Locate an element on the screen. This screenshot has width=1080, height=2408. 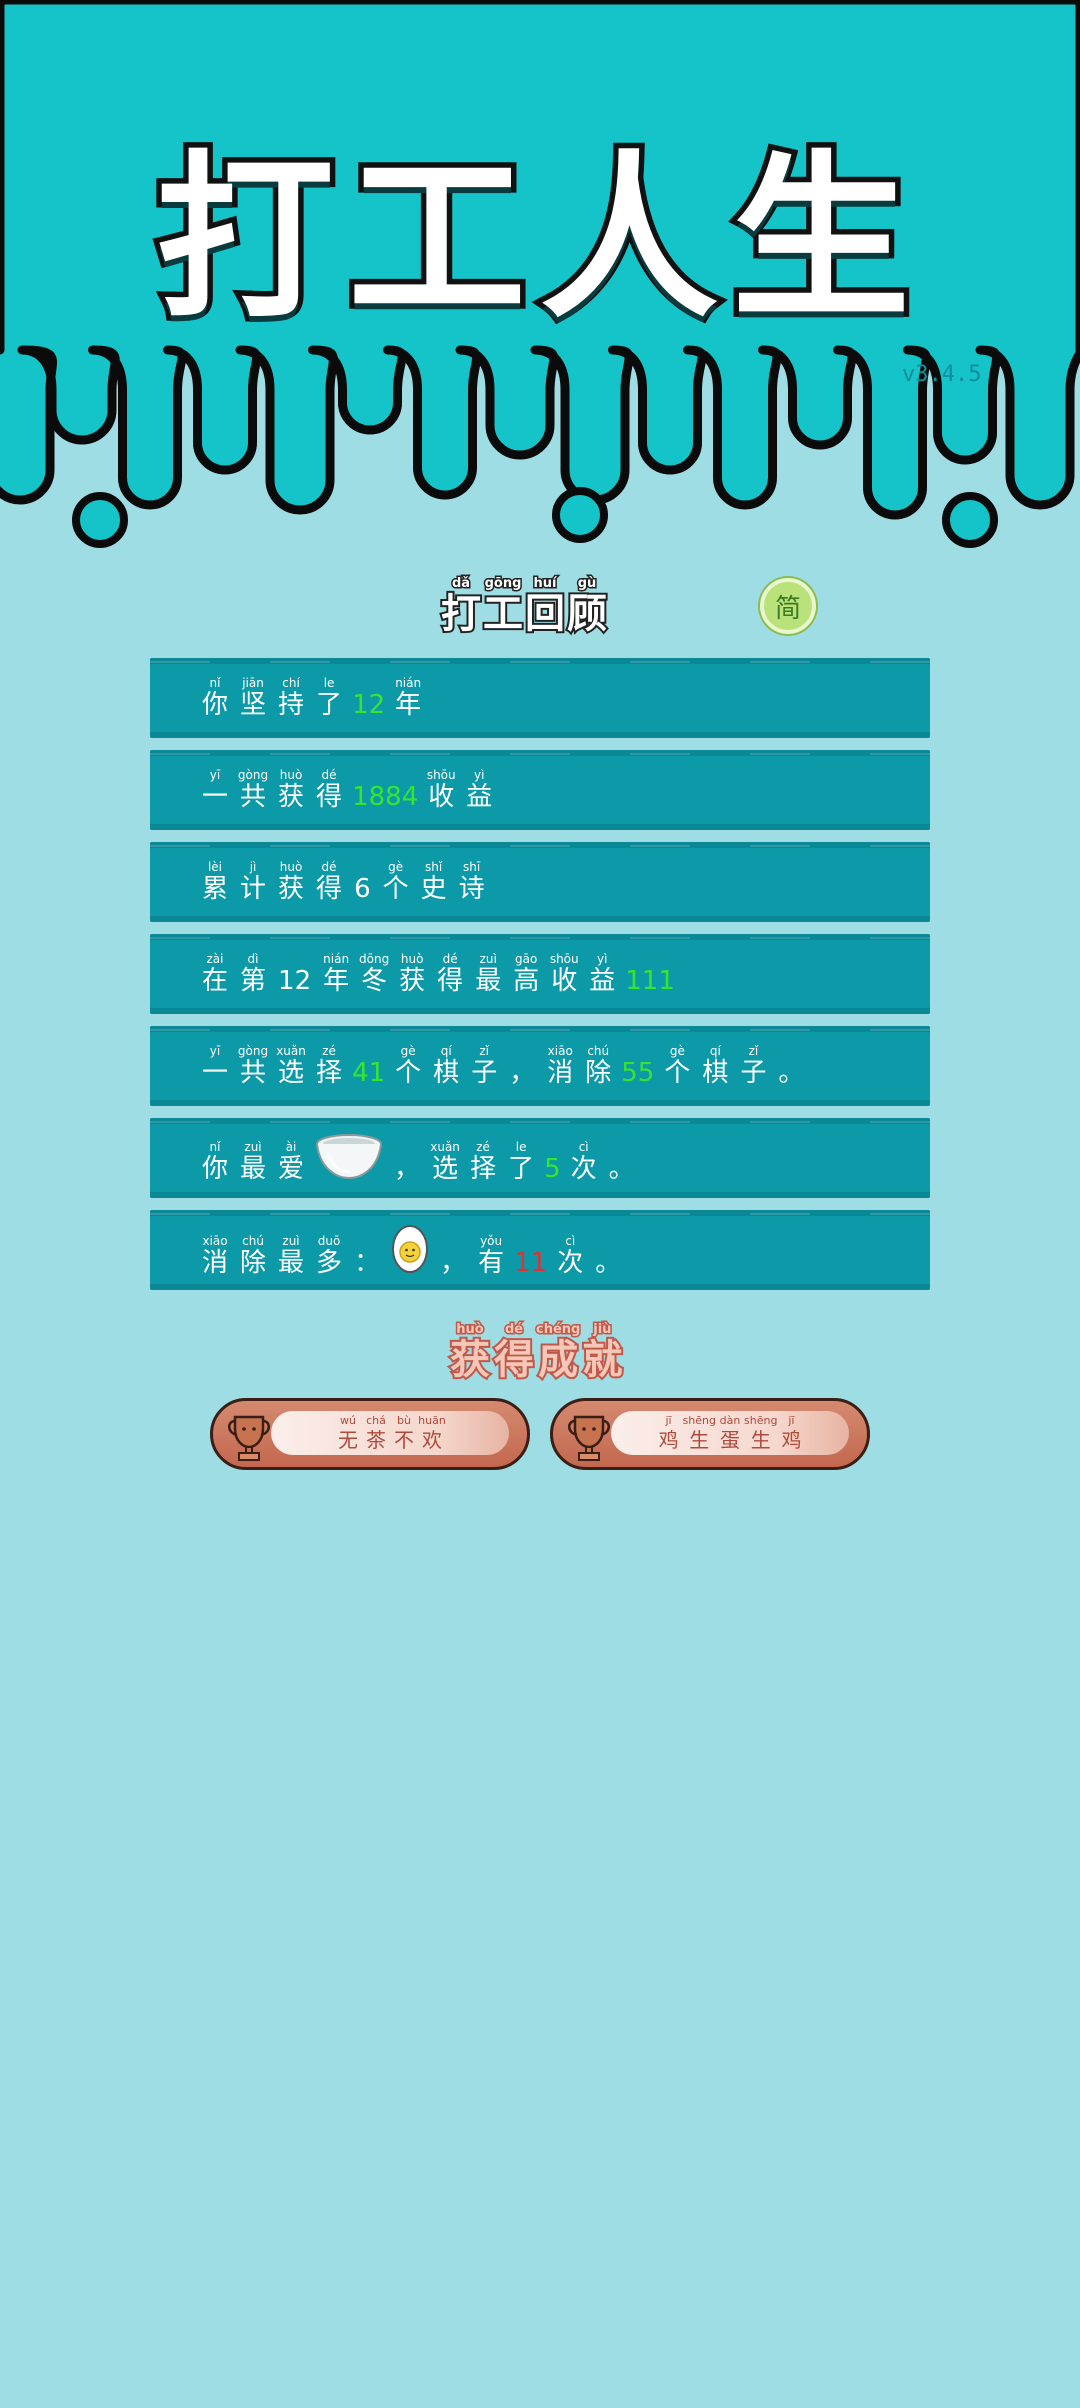
hanzi: 不 is located at coordinates (404, 1440).